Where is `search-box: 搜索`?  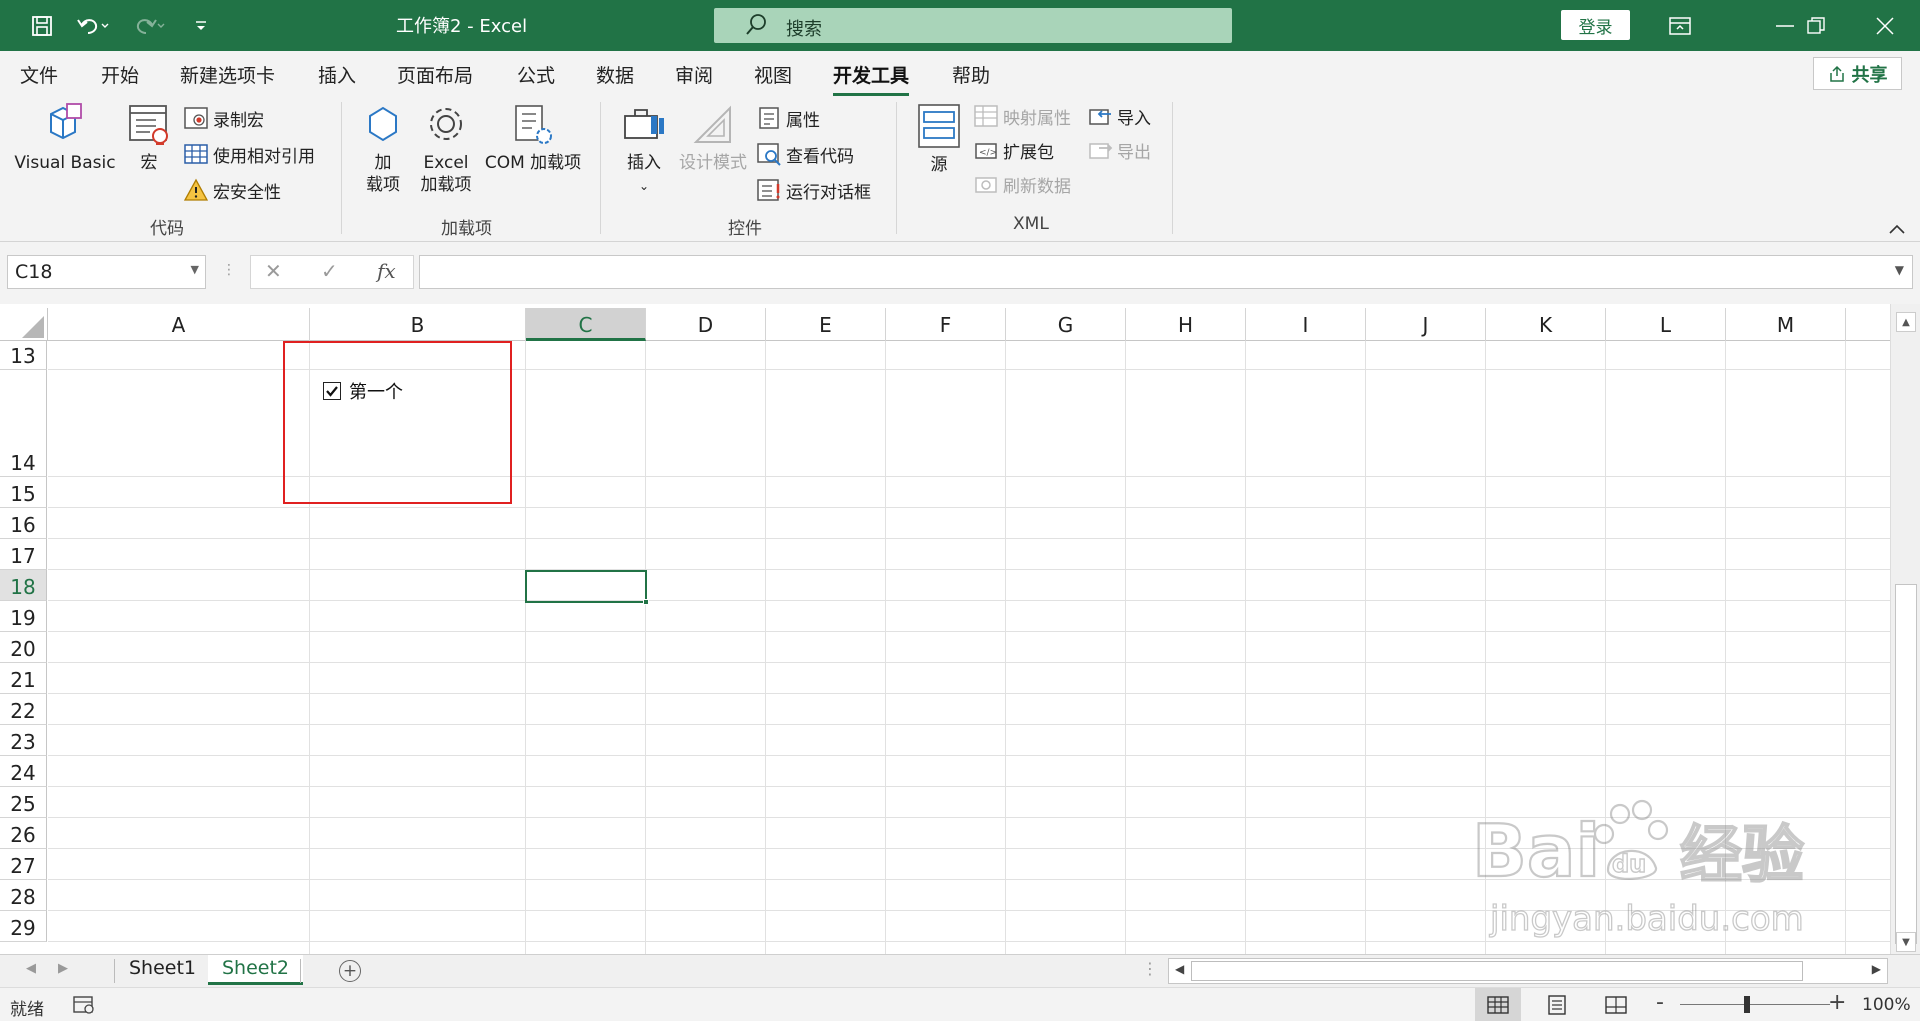 search-box: 搜索 is located at coordinates (973, 25).